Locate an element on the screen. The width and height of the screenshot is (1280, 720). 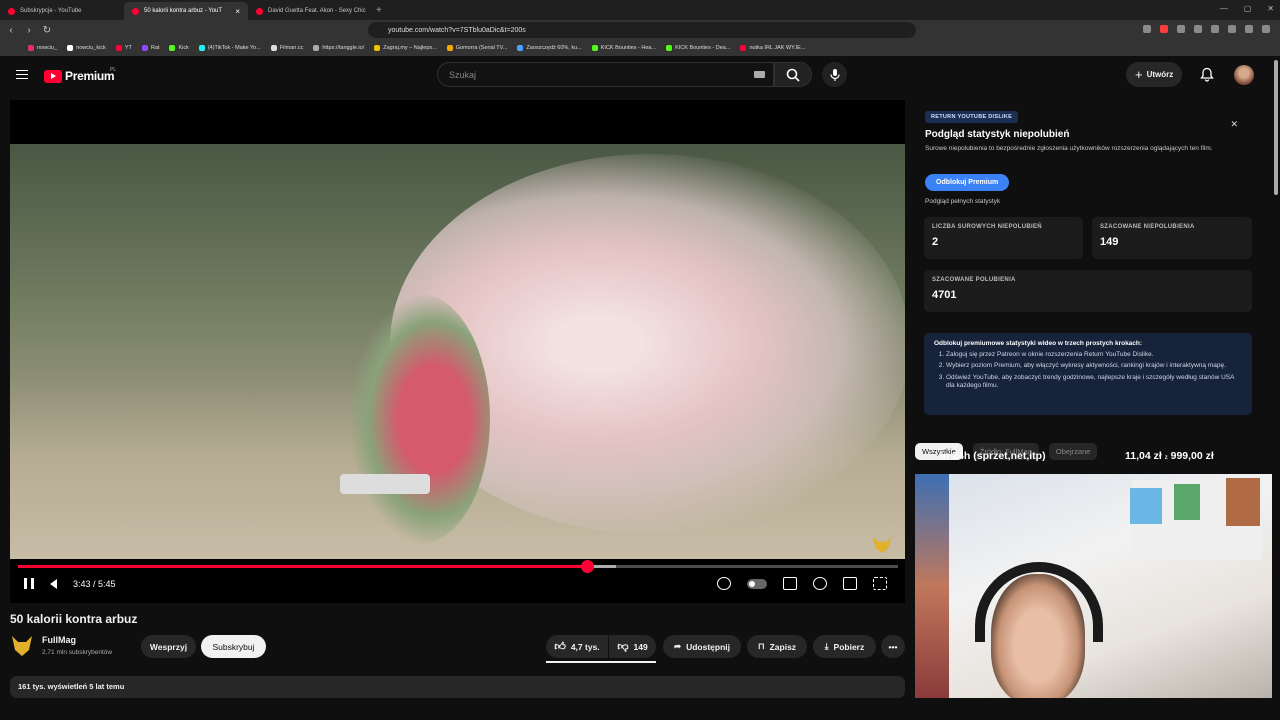
new-tab-icon: + is located at coordinates (379, 10).